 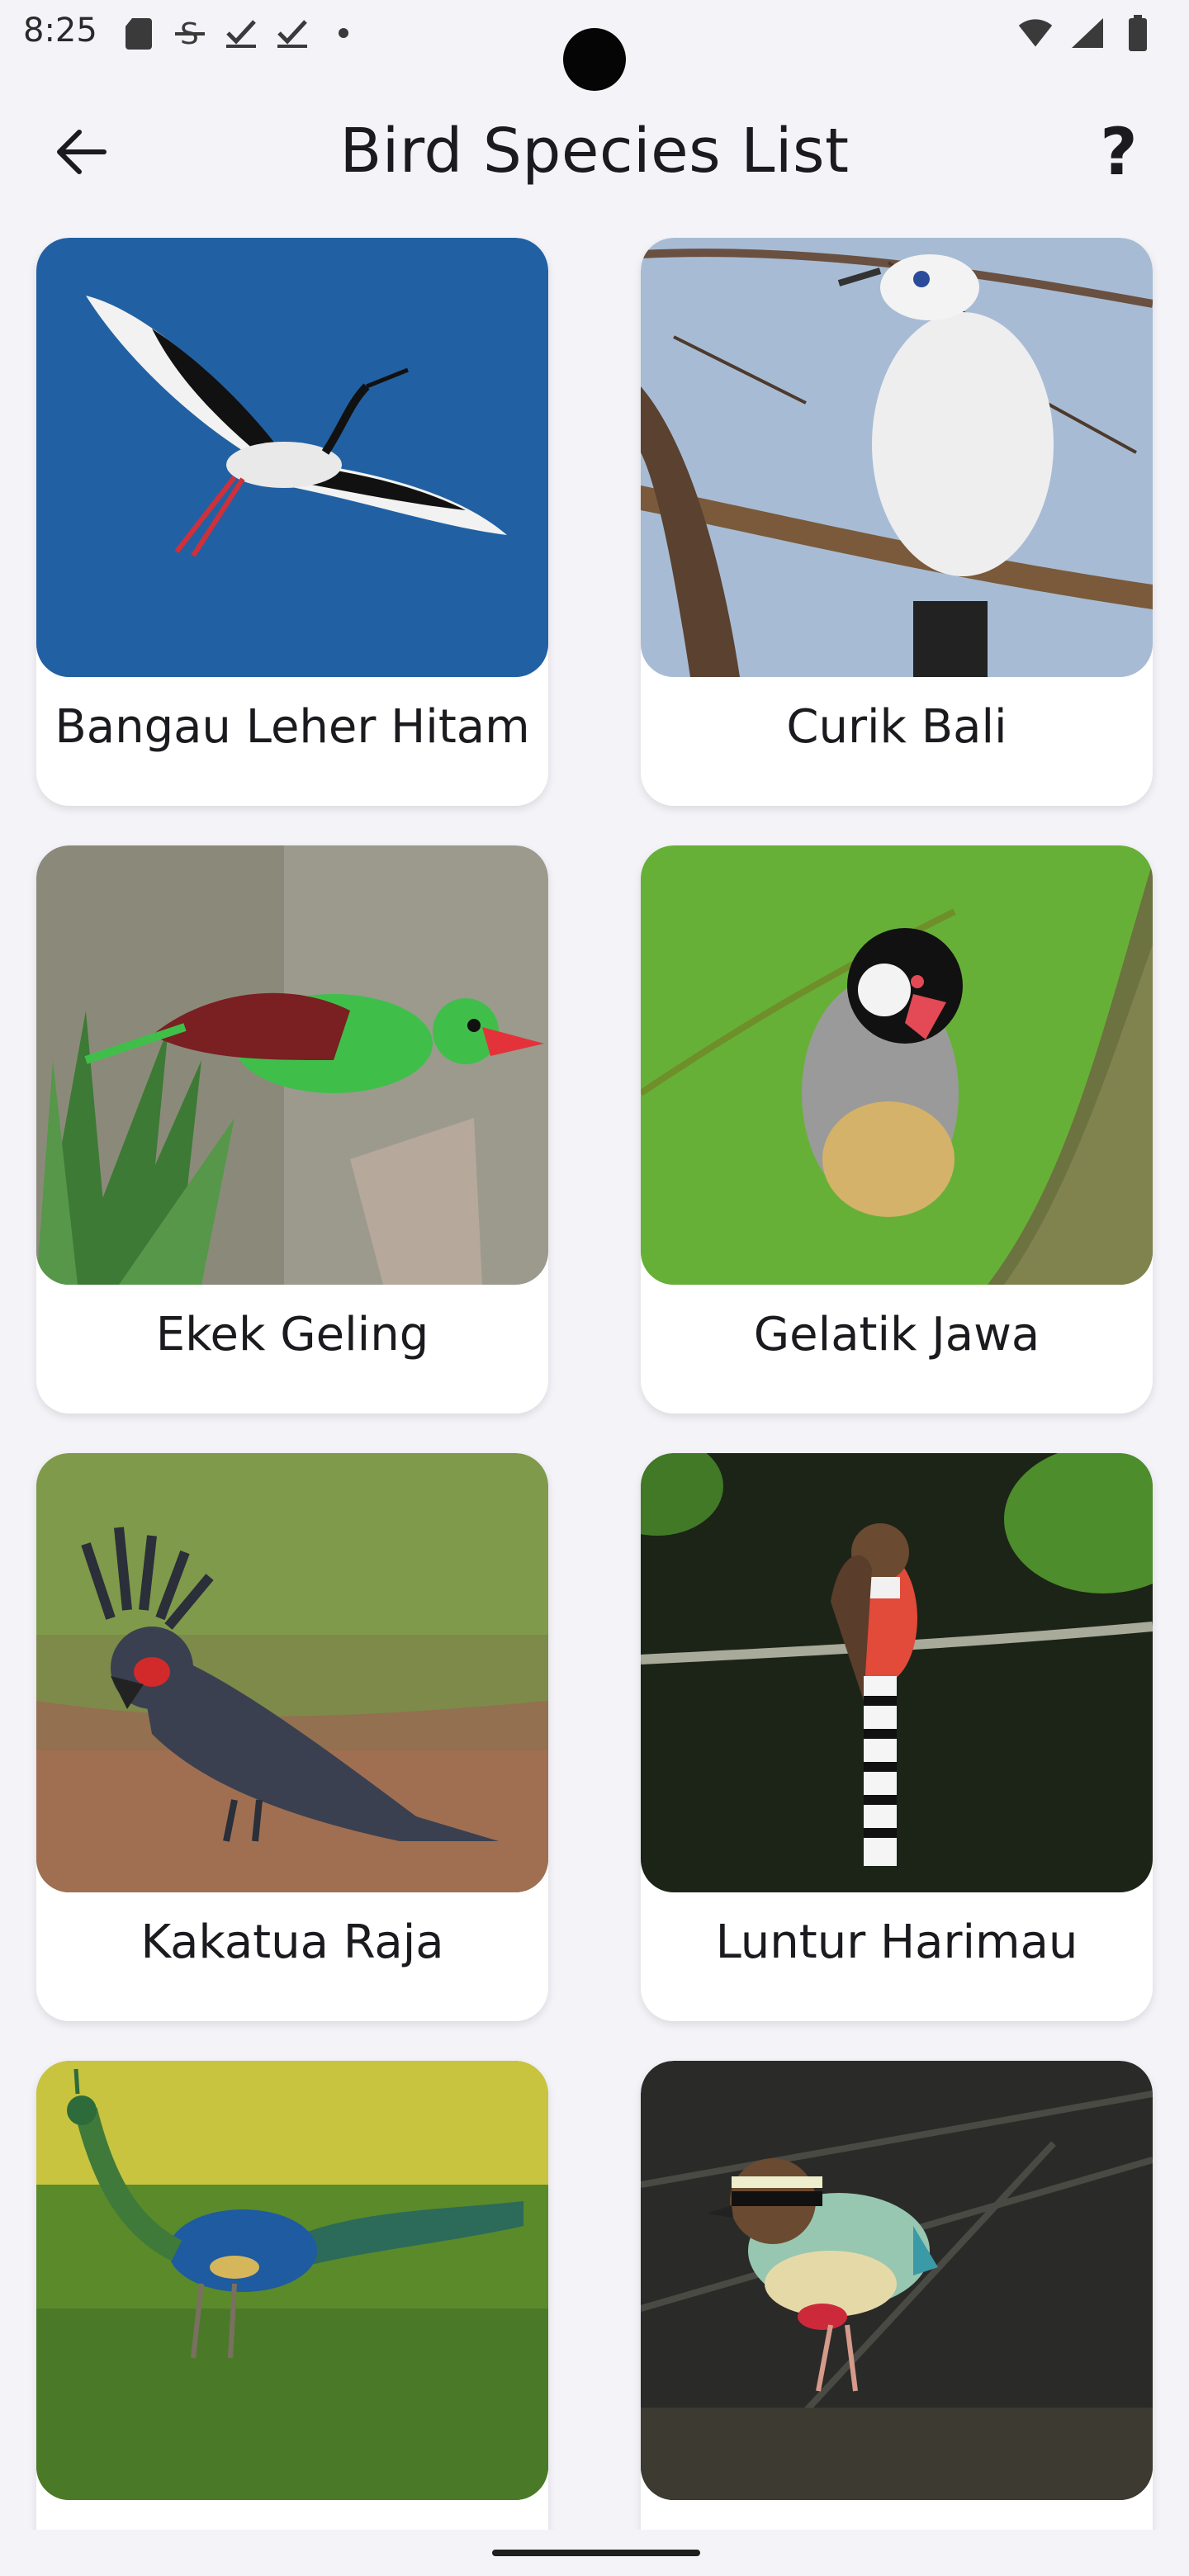 I want to click on notification-icons: S, so click(x=241, y=33).